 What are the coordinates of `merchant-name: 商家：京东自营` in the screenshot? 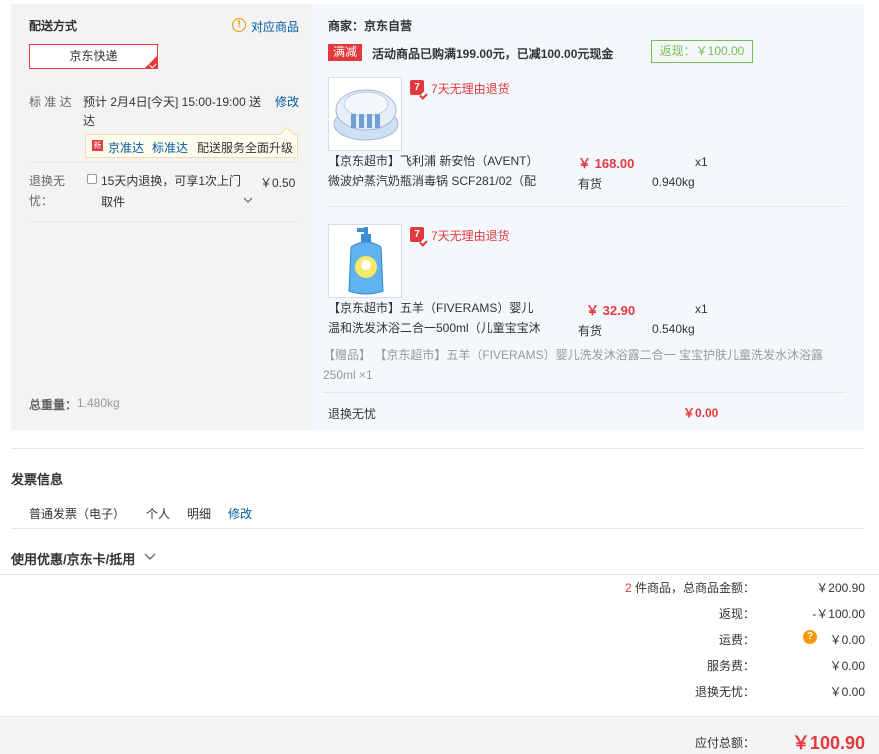 It's located at (370, 26).